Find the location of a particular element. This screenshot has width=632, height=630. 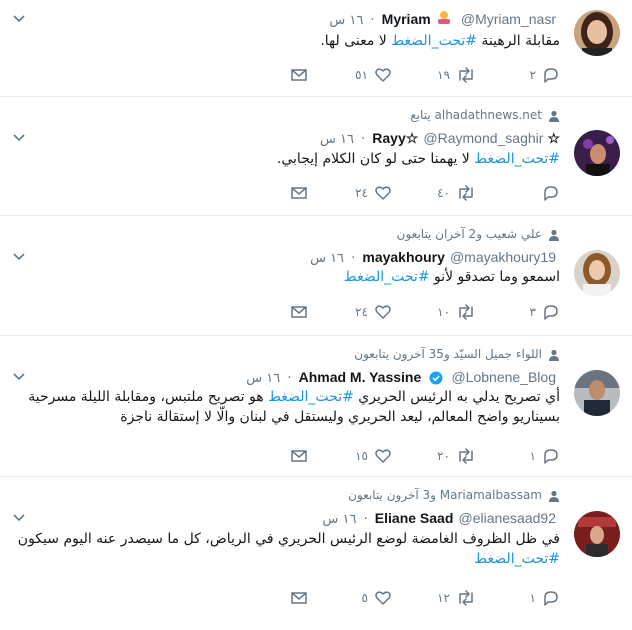

tweet-header: mayakhoury @mayakhoury19 · ١٦ س is located at coordinates (435, 257).